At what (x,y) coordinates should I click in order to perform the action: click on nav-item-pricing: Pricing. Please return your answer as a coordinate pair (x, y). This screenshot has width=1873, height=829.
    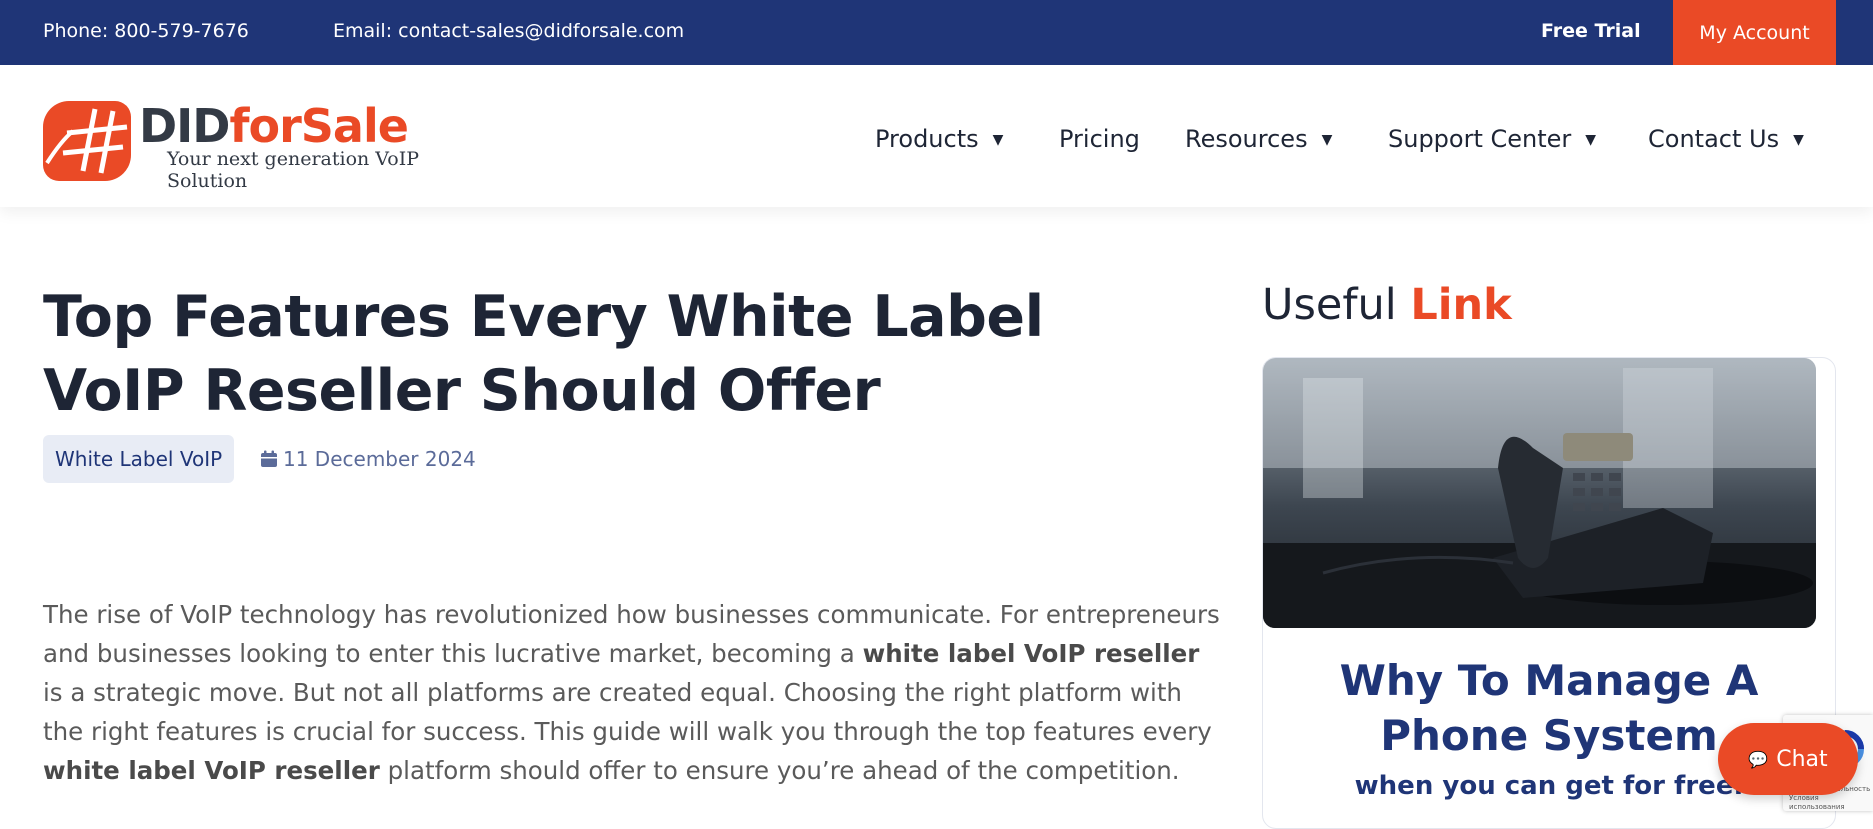
    Looking at the image, I should click on (1099, 139).